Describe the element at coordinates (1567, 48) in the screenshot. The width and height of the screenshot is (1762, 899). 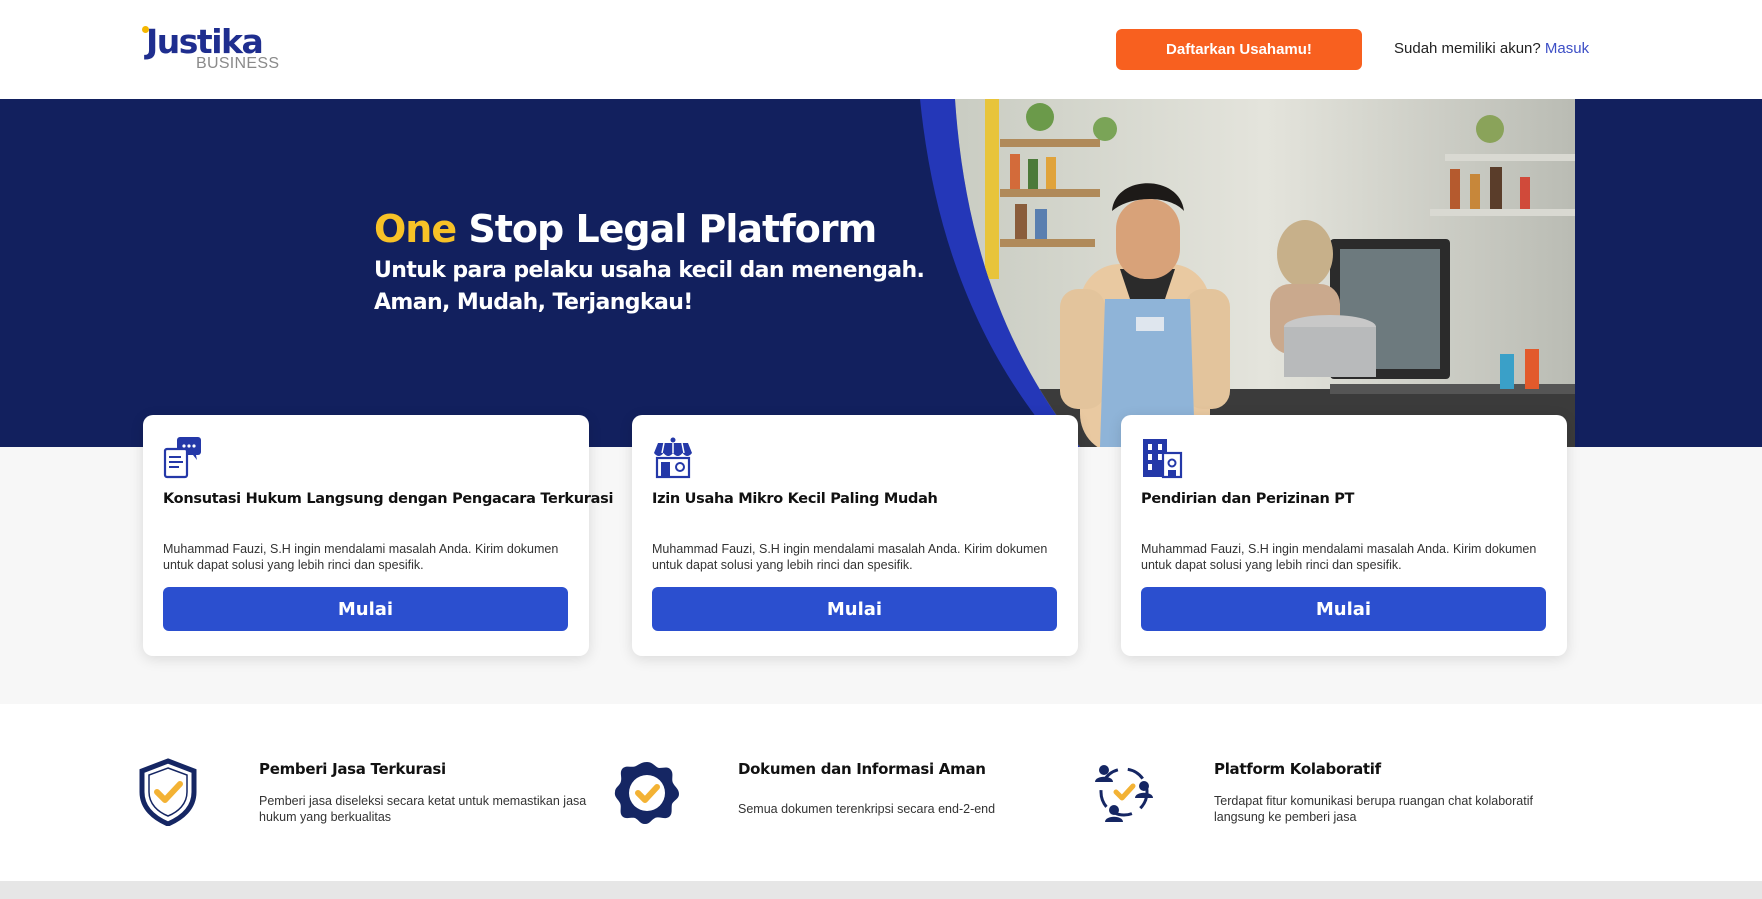
I see `login-link: Masuk` at that location.